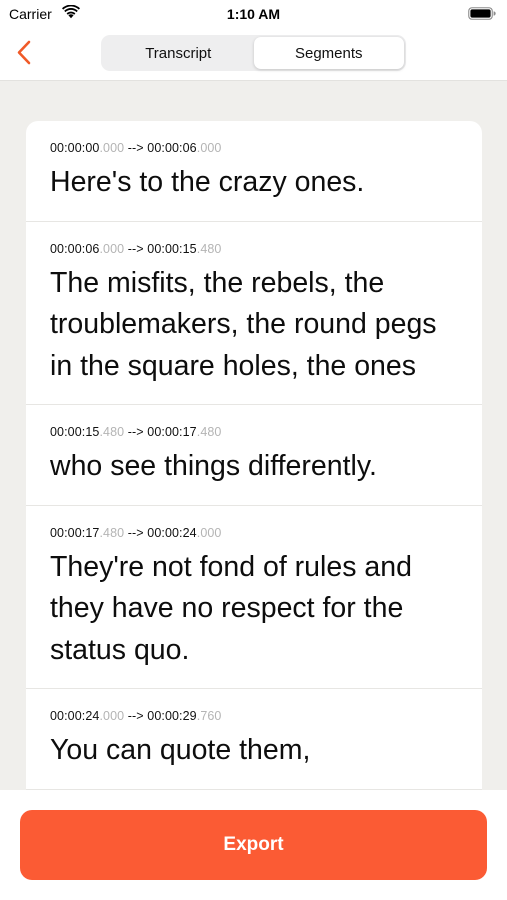 The image size is (507, 900). Describe the element at coordinates (257, 716) in the screenshot. I see `segment-timestamp: 00:00:24.000 --> 00:00:29.760` at that location.